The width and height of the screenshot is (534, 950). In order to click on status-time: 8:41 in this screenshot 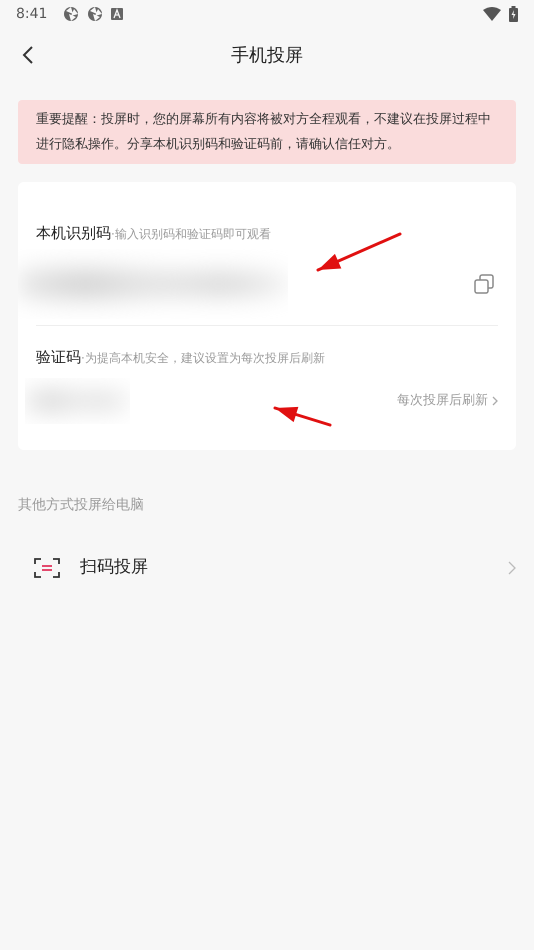, I will do `click(32, 14)`.